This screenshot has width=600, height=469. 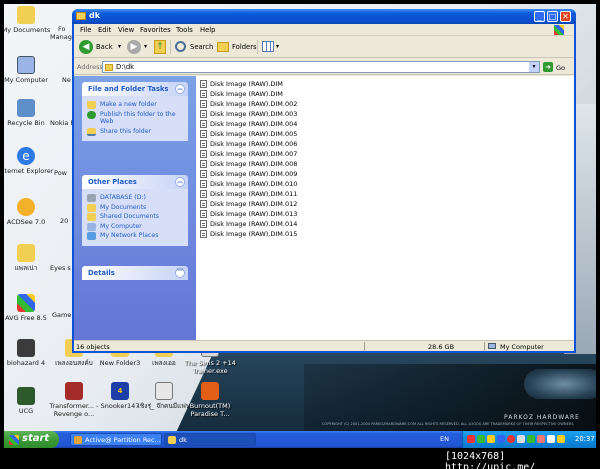 What do you see at coordinates (119, 46) in the screenshot?
I see `back-dropdown-icon: ▾` at bounding box center [119, 46].